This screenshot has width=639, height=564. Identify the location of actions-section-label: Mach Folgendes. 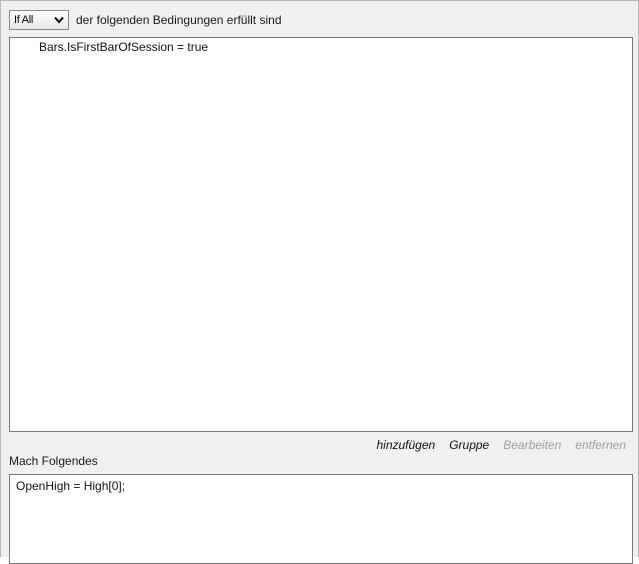
(53, 461).